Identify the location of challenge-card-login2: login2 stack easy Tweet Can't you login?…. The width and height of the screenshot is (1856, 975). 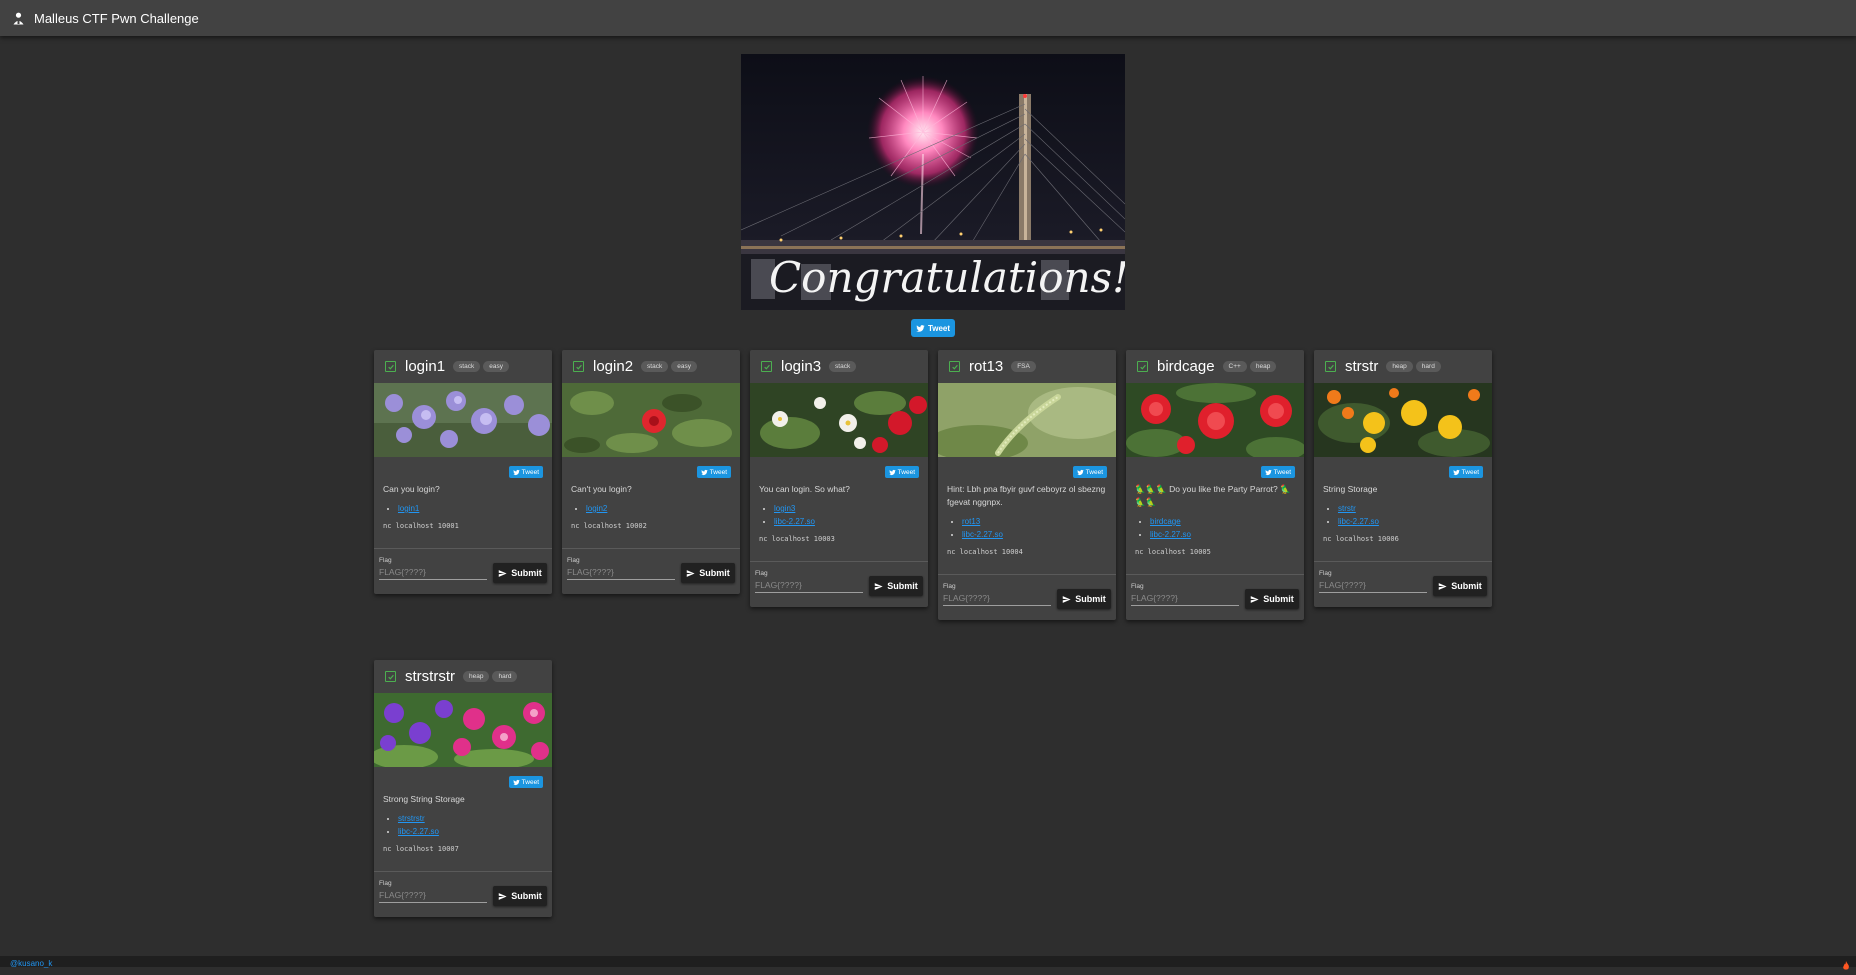
(651, 472).